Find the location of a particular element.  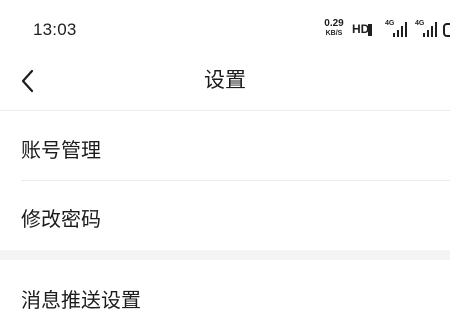

signal-strength-icon-sim1: 4G is located at coordinates (396, 29).